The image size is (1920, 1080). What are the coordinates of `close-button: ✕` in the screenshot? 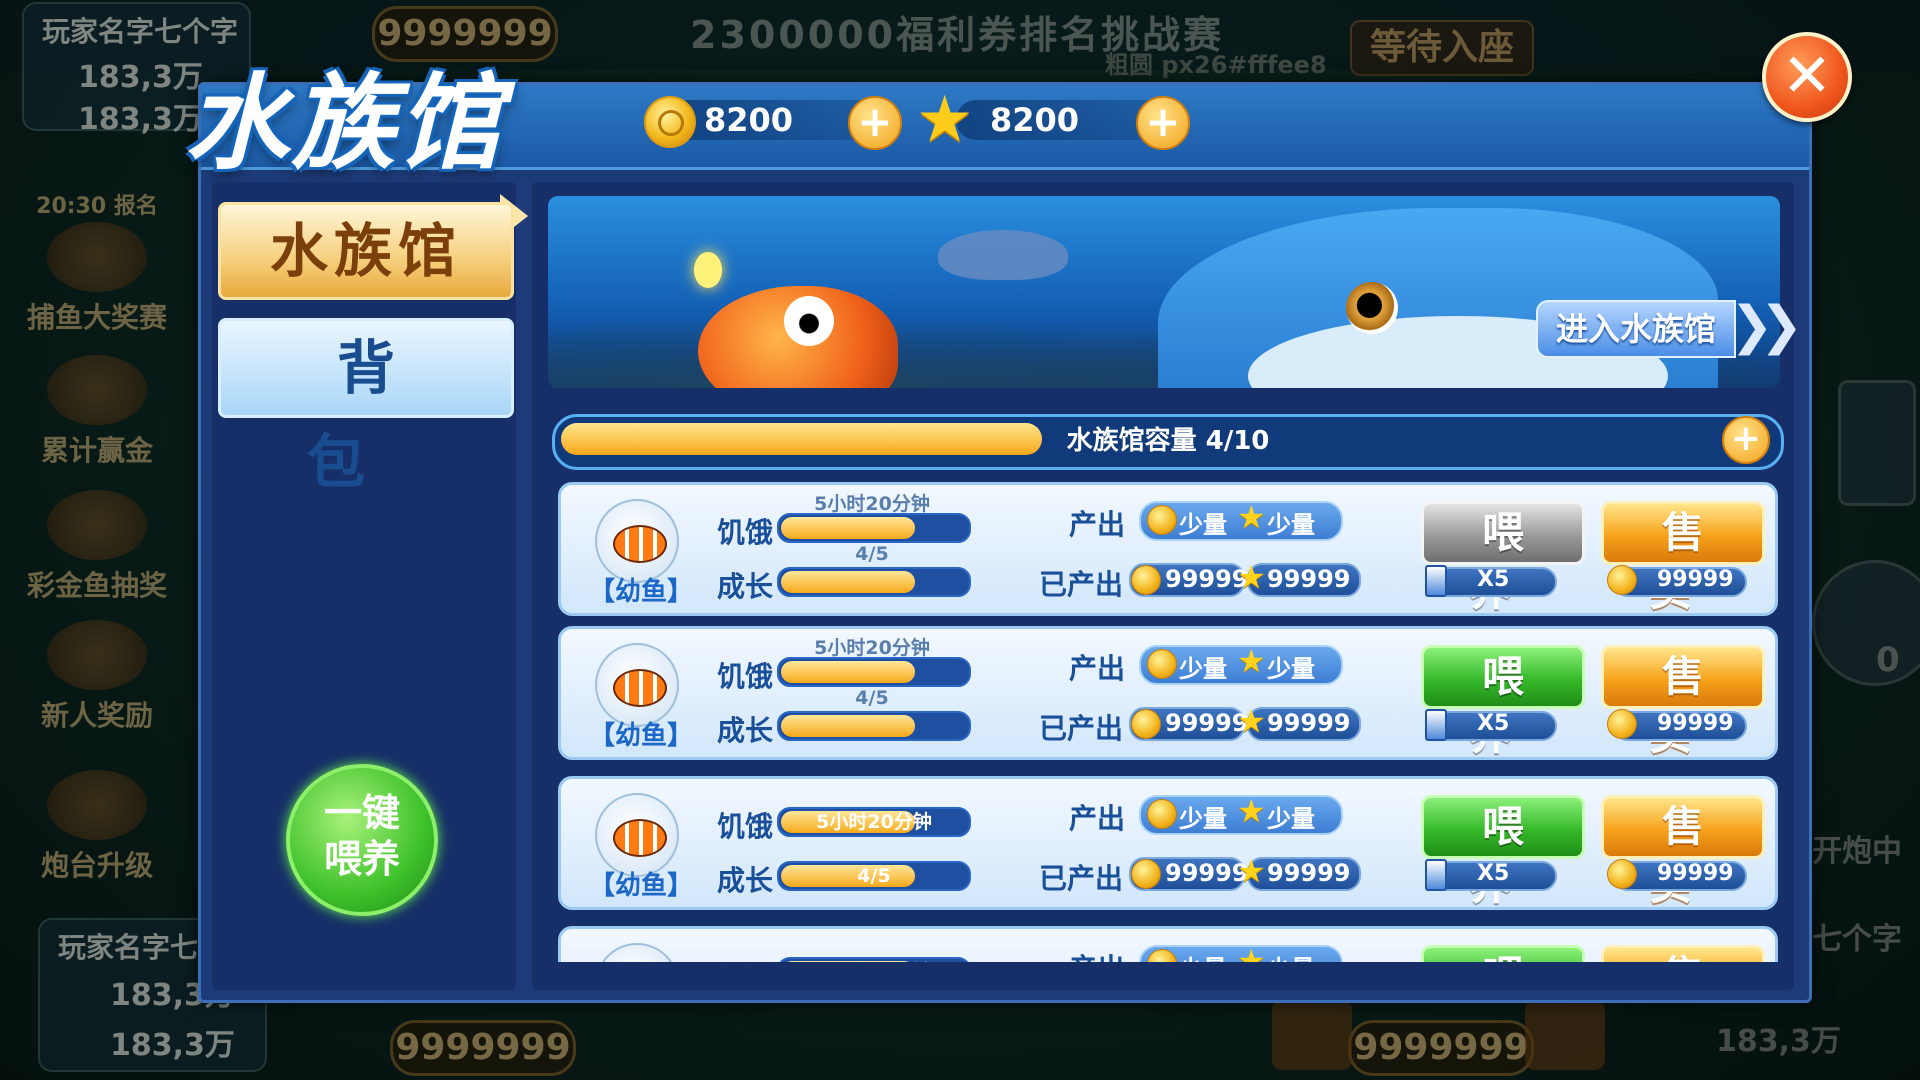 It's located at (1807, 77).